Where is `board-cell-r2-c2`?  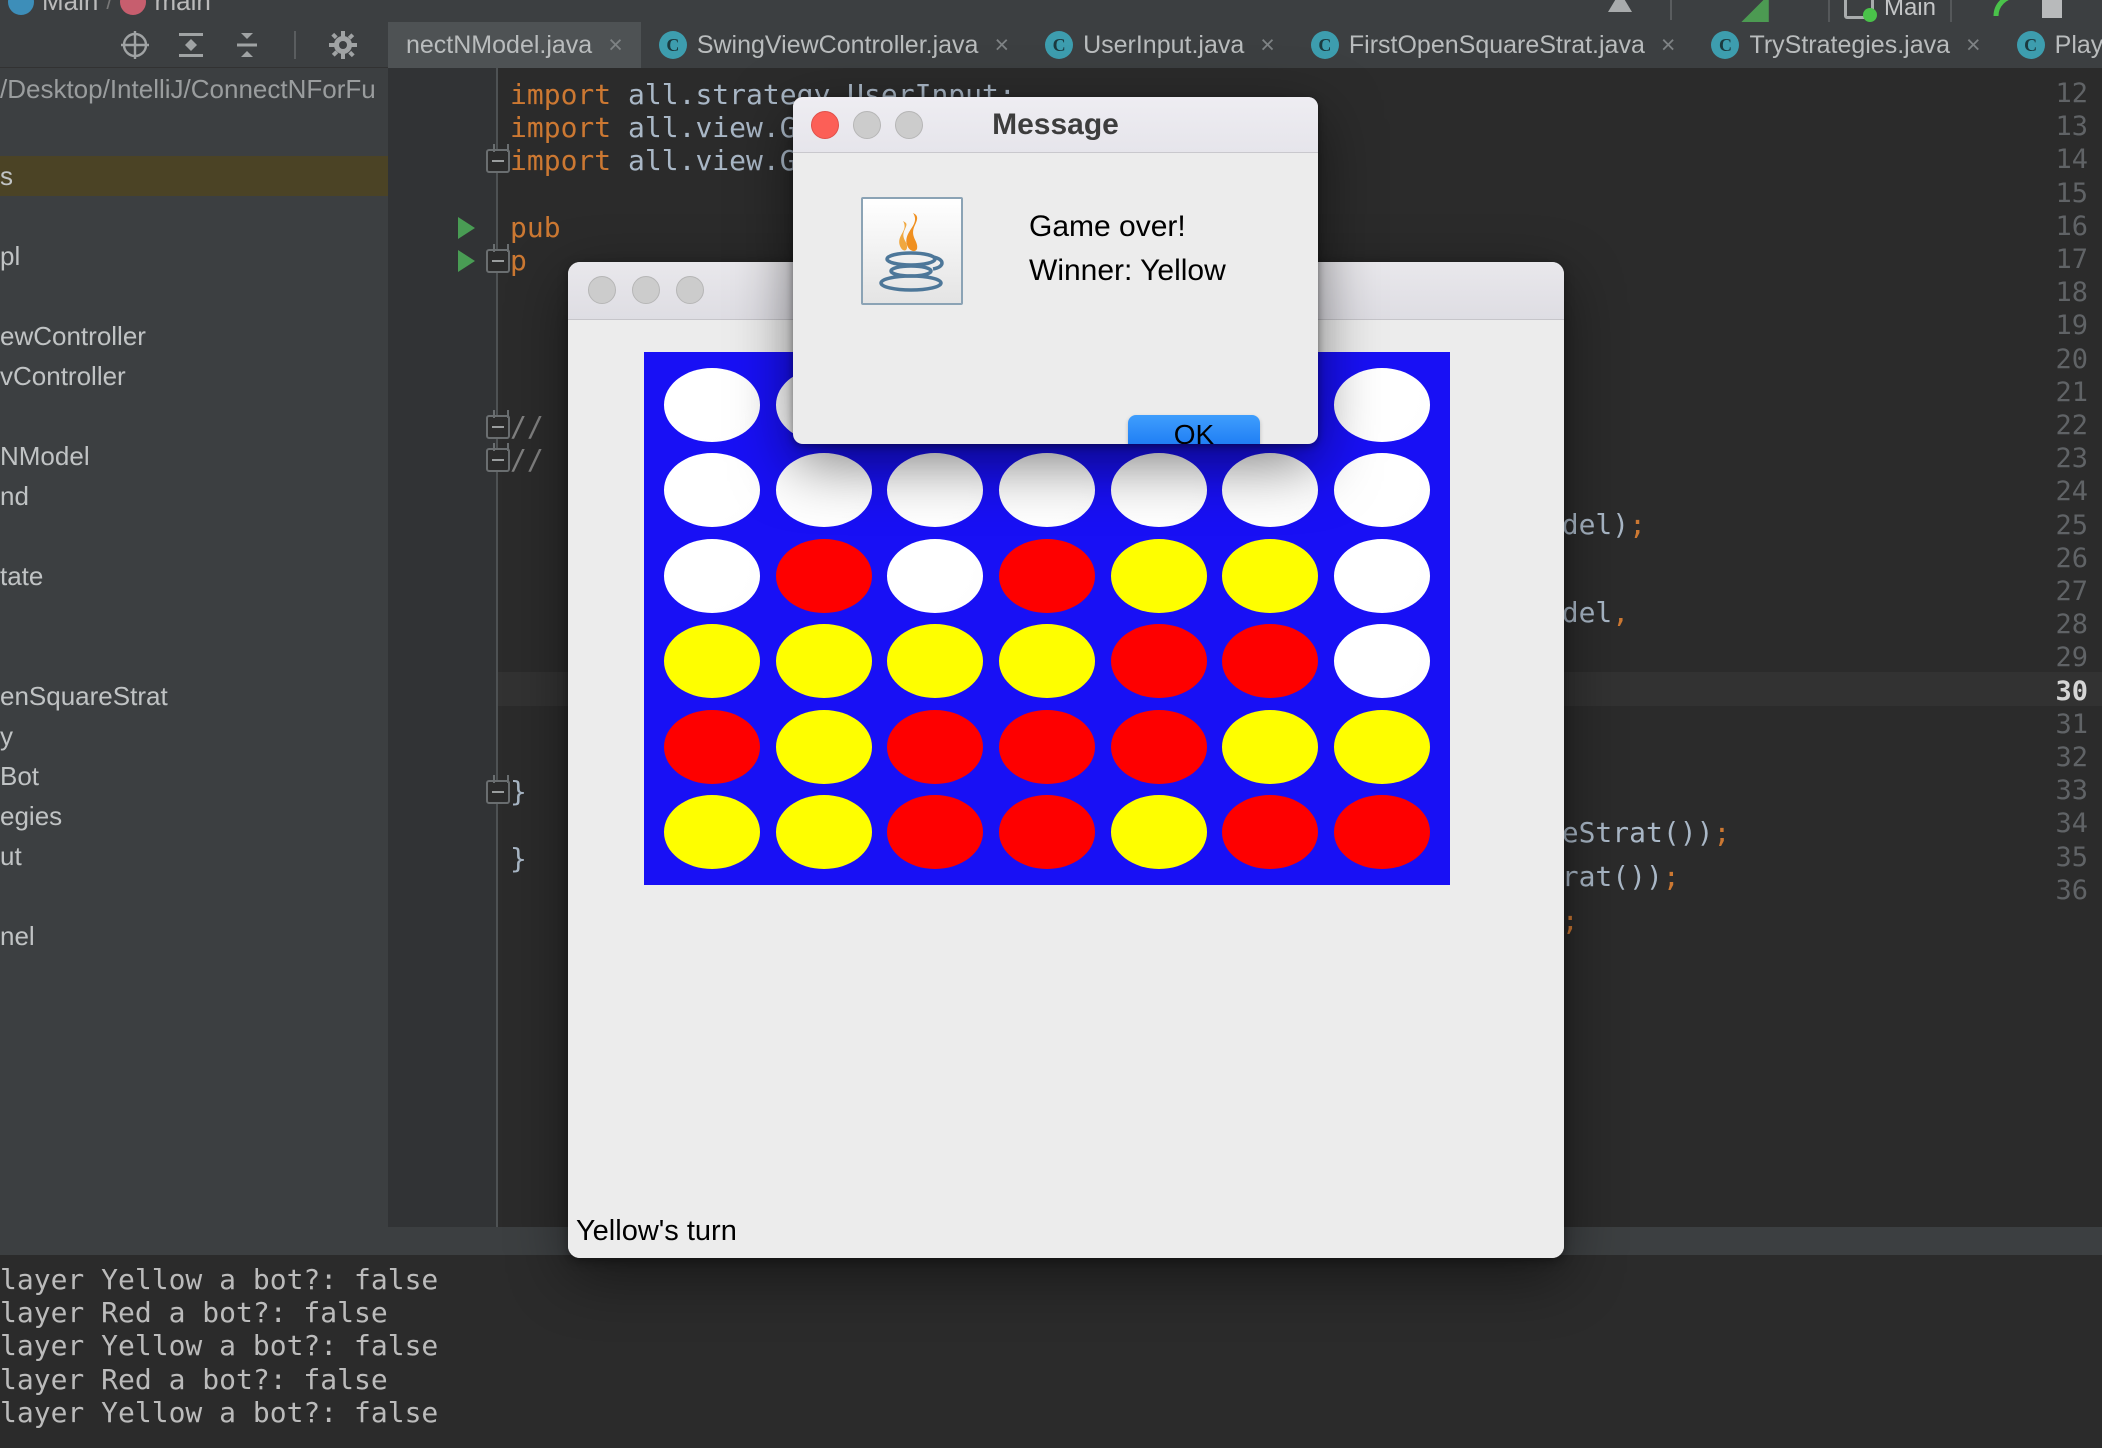 board-cell-r2-c2 is located at coordinates (935, 576).